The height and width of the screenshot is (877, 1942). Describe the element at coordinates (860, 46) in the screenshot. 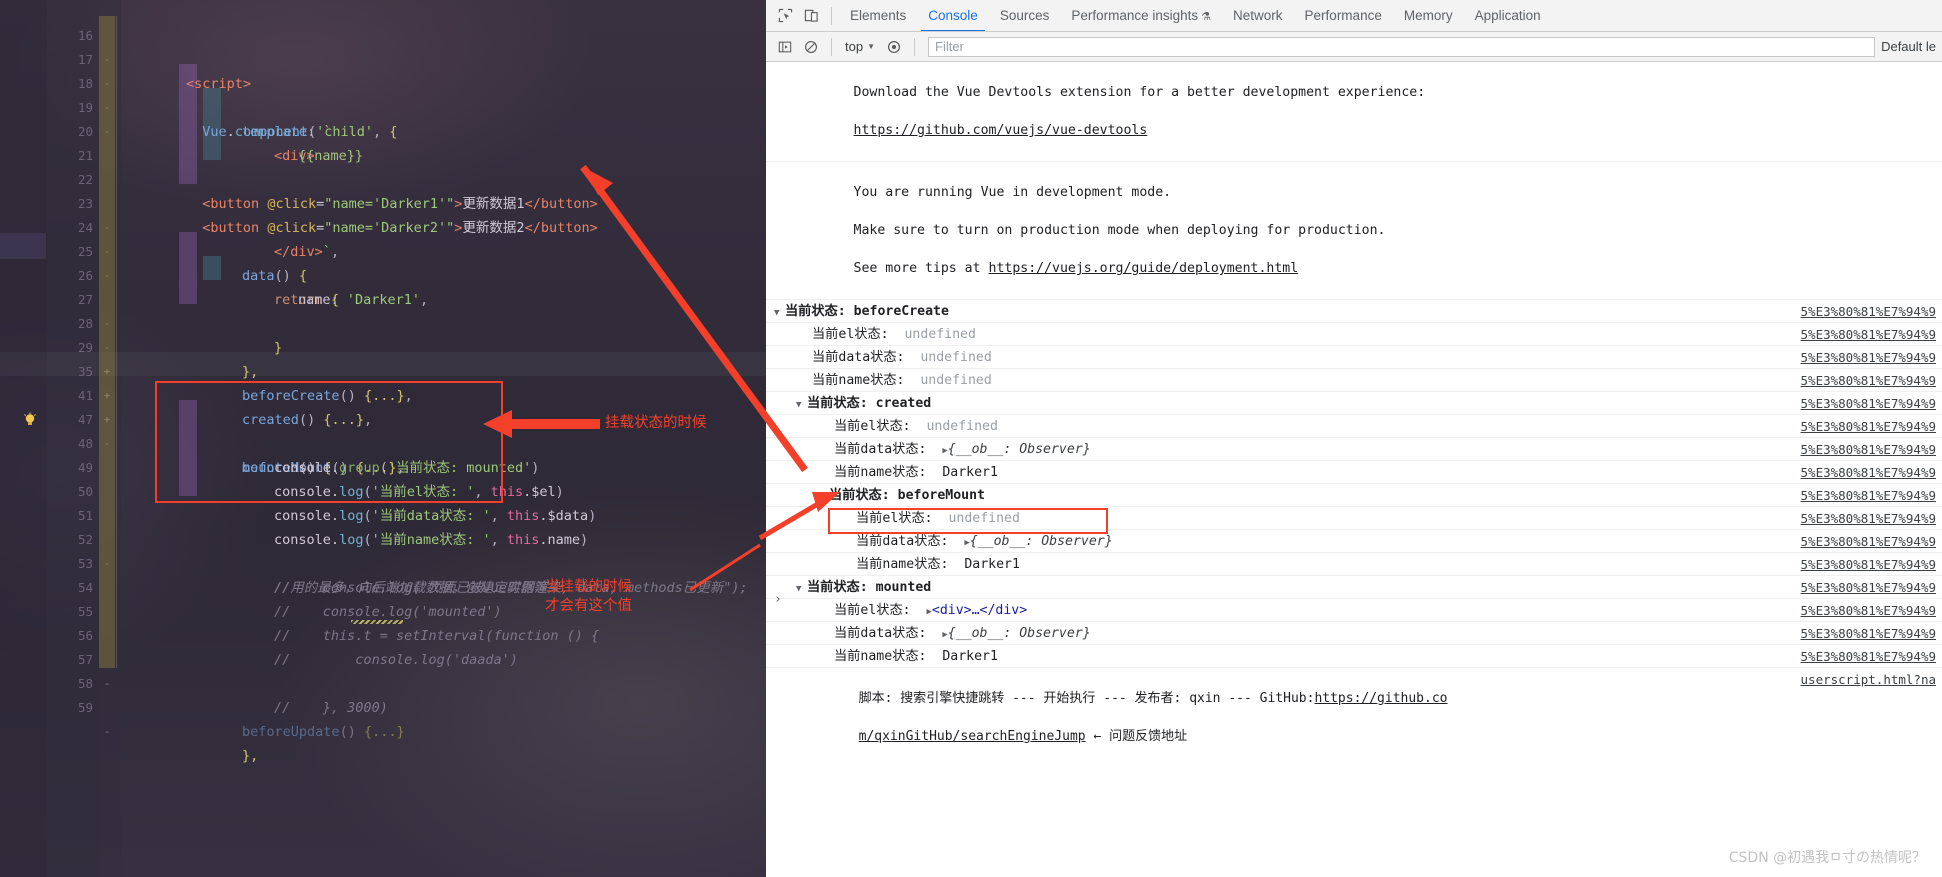

I see `console-context-selector: top ▼` at that location.